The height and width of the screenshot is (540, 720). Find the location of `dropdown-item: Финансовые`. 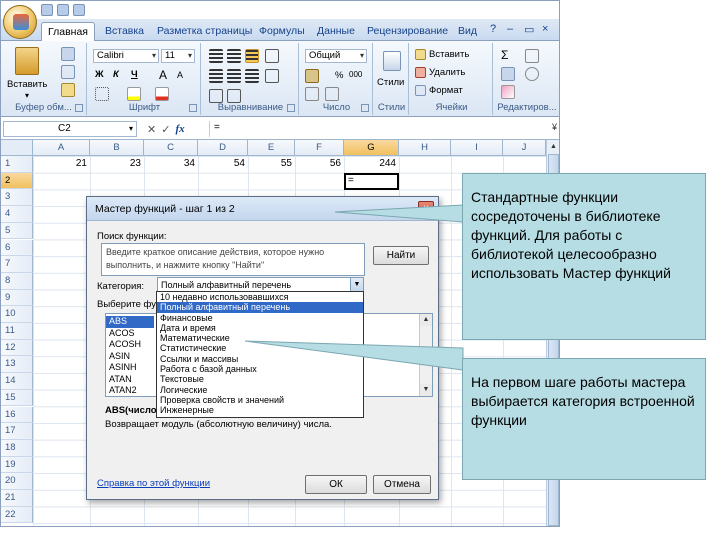

dropdown-item: Финансовые is located at coordinates (260, 318).